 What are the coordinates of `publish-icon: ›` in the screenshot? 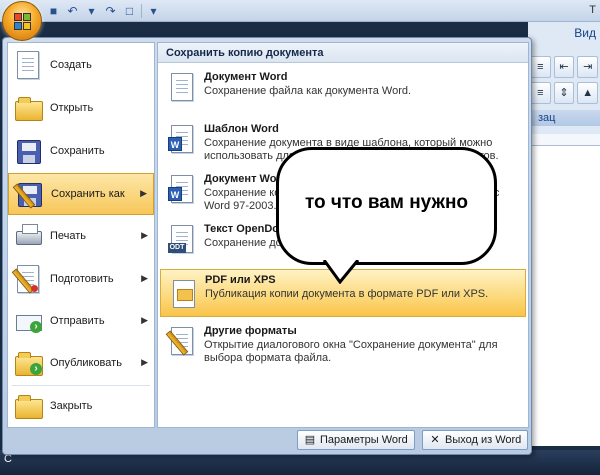 It's located at (29, 364).